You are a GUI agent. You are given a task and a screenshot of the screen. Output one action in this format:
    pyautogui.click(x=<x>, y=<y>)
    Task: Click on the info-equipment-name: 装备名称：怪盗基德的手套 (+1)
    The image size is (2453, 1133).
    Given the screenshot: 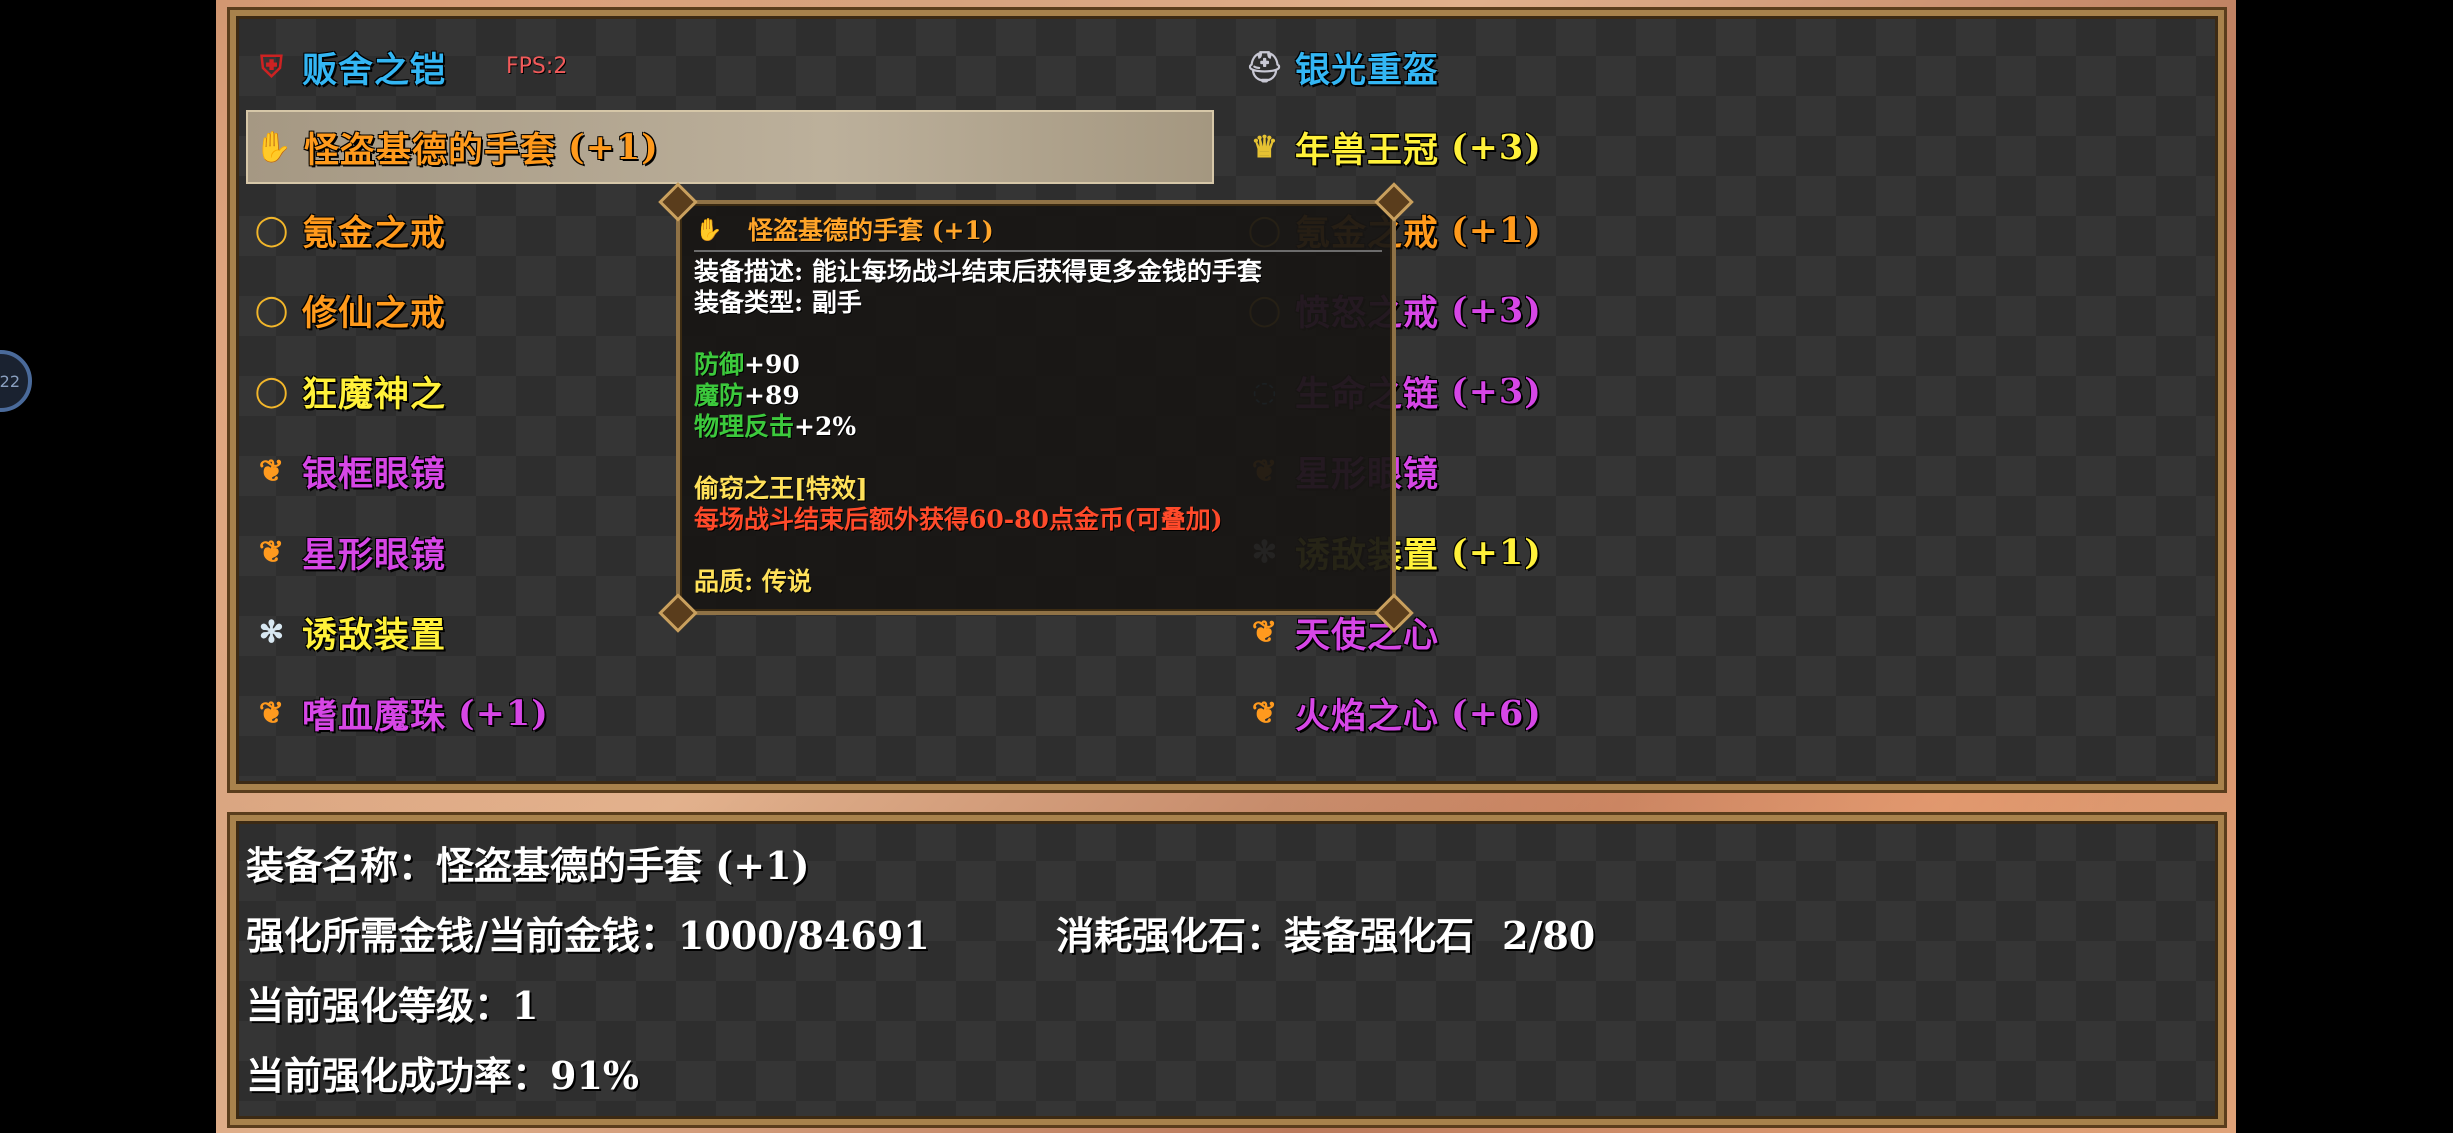 What is the action you would take?
    pyautogui.click(x=528, y=862)
    